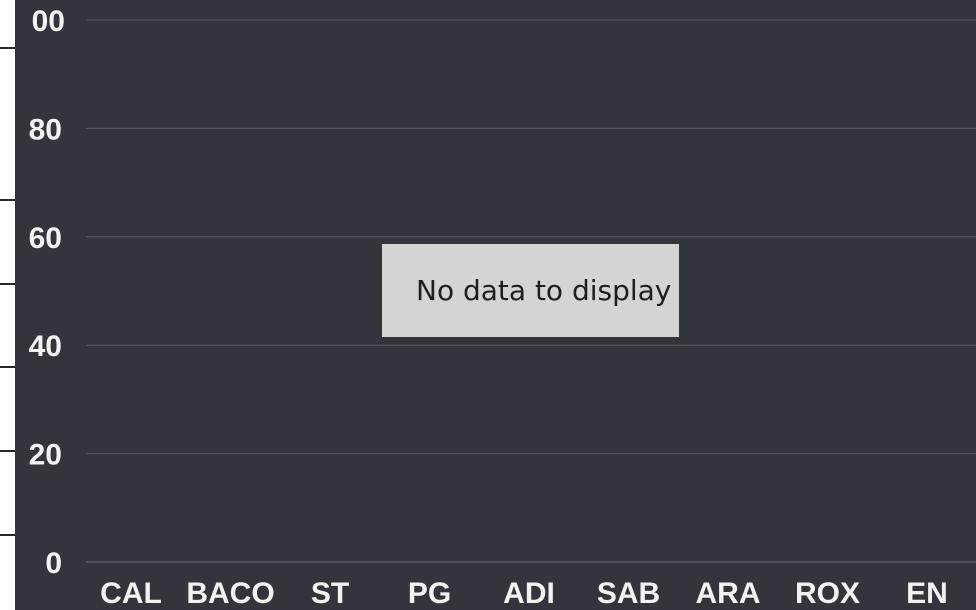 The height and width of the screenshot is (610, 976). Describe the element at coordinates (47, 292) in the screenshot. I see `y-axis-ticks: 00 80 60 40 20 0` at that location.